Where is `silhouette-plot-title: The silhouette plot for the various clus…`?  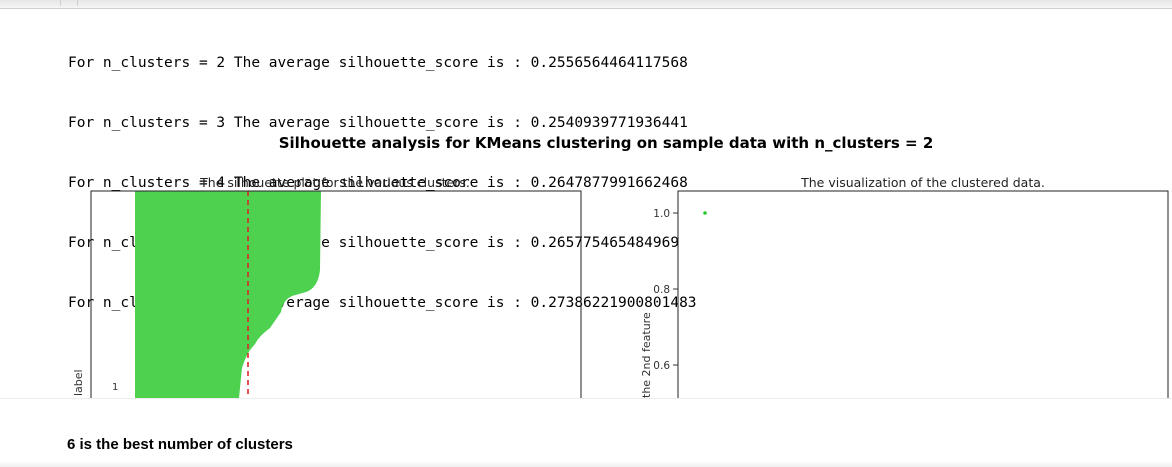
silhouette-plot-title: The silhouette plot for the various clus… is located at coordinates (334, 182).